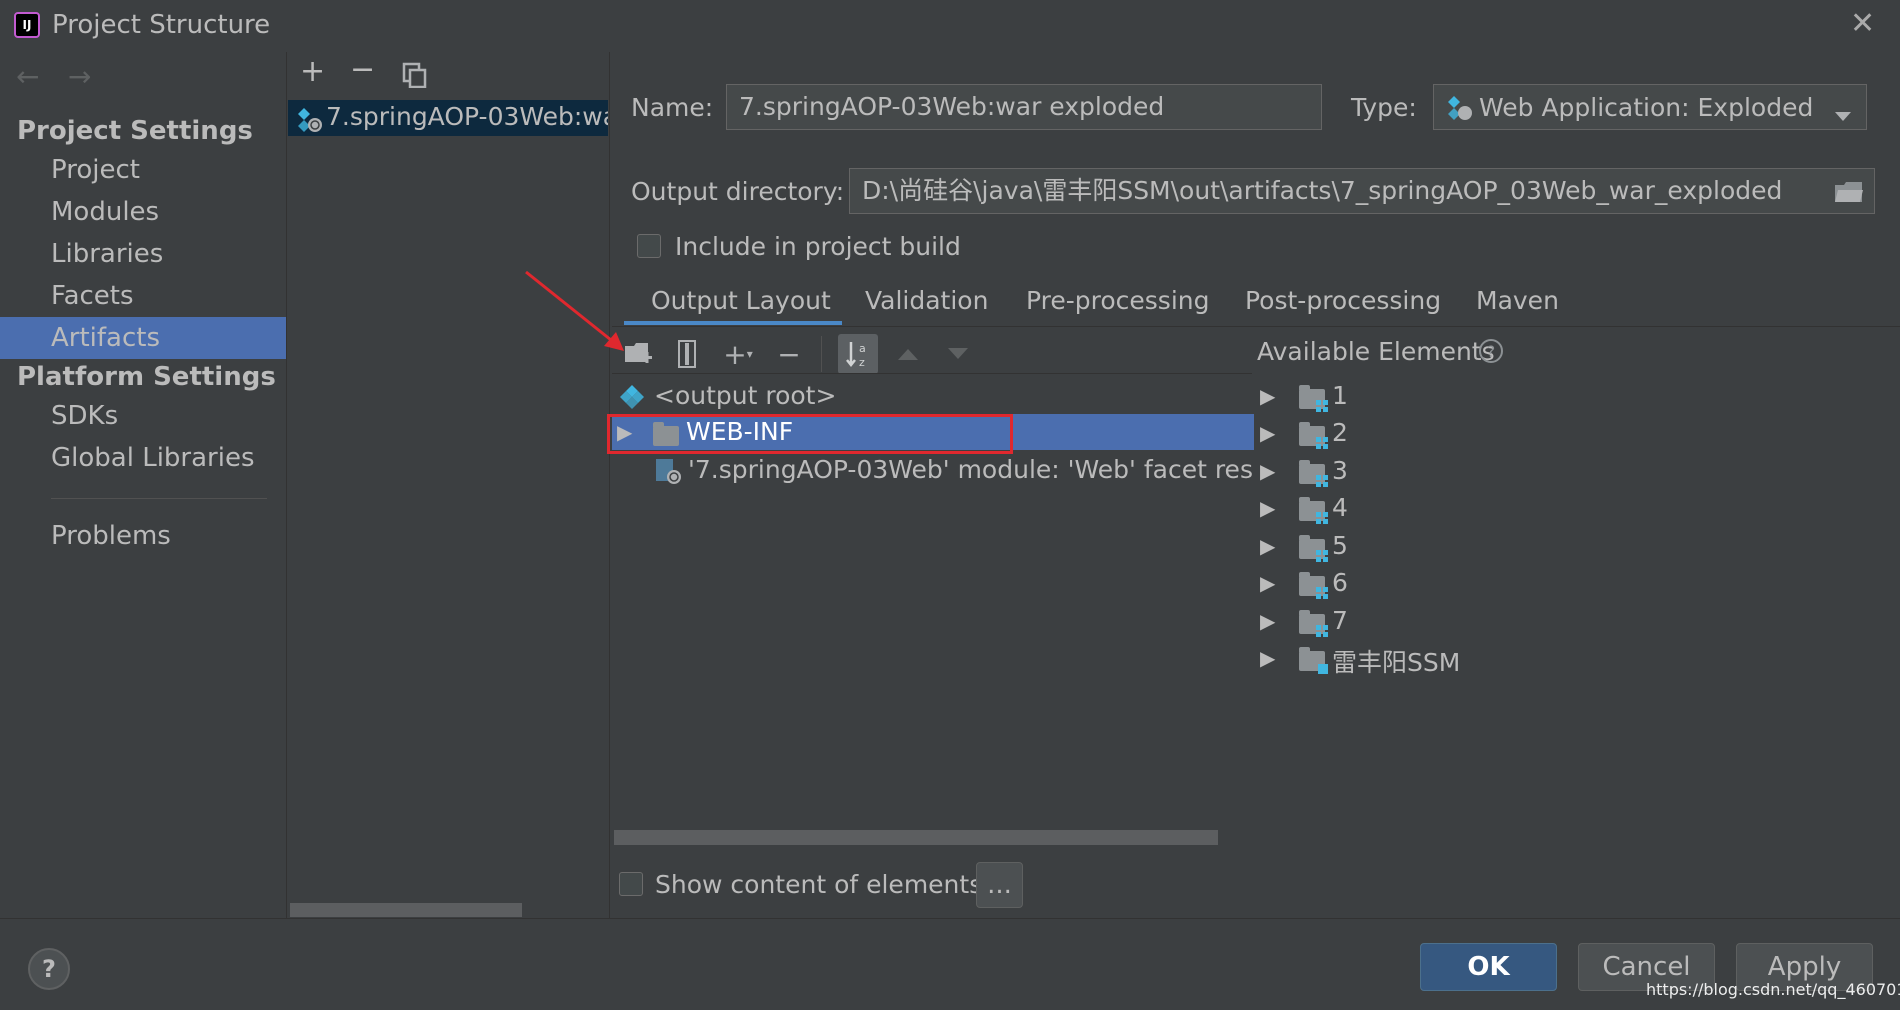 This screenshot has height=1010, width=1900. I want to click on bottom-divider, so click(950, 918).